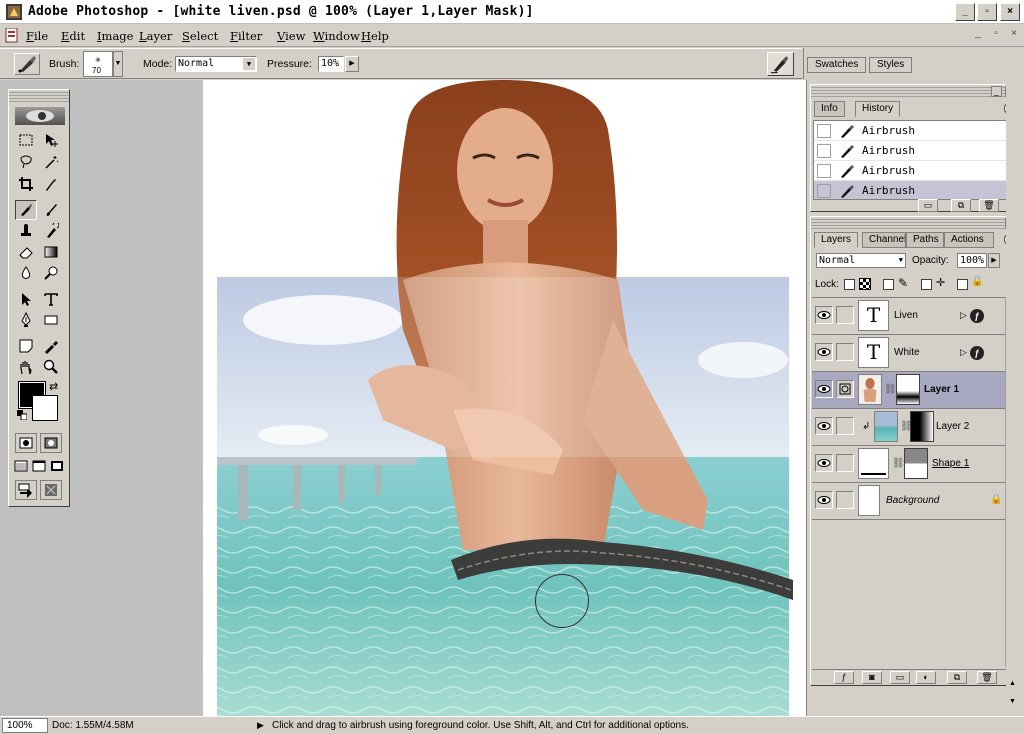 Image resolution: width=1024 pixels, height=734 pixels. I want to click on lasso-tool-icon, so click(26, 162).